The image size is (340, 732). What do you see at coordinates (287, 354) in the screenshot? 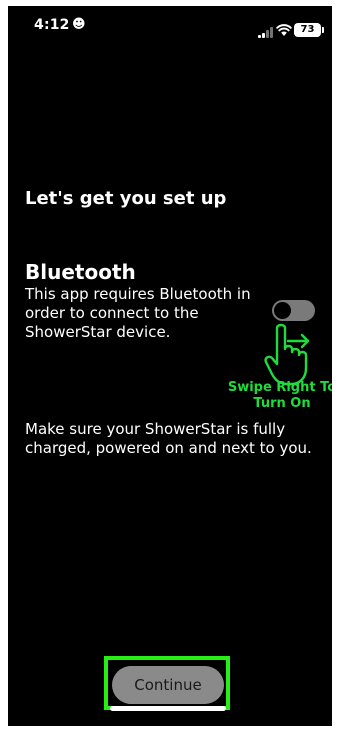
I see `swipe-hand-icon` at bounding box center [287, 354].